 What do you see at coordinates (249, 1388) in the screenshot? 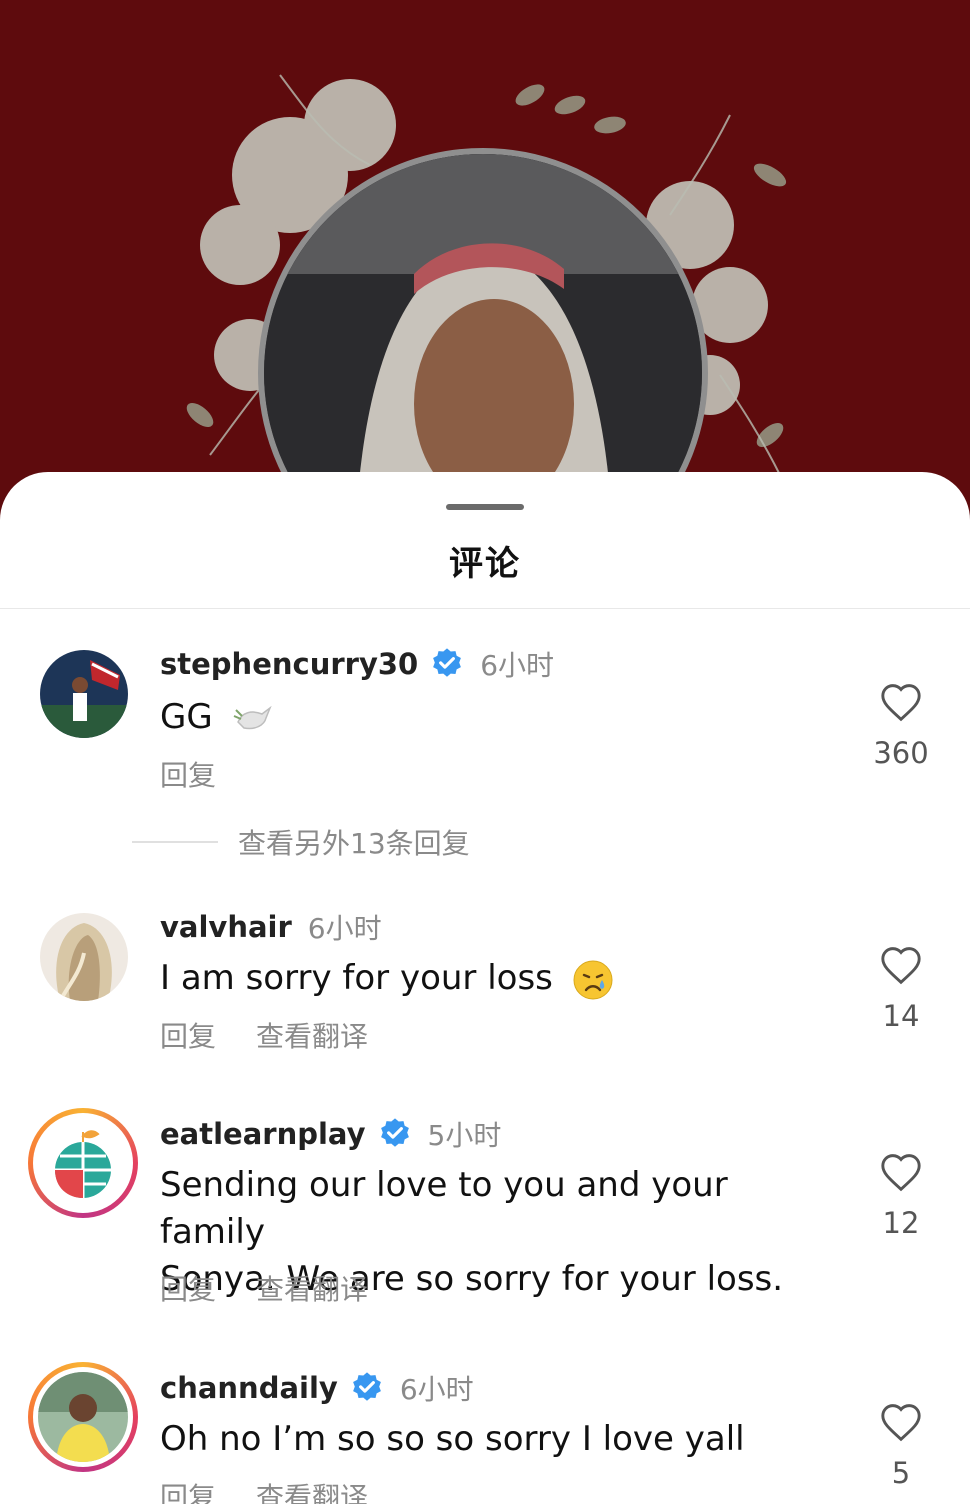
I see `username: channdaily` at bounding box center [249, 1388].